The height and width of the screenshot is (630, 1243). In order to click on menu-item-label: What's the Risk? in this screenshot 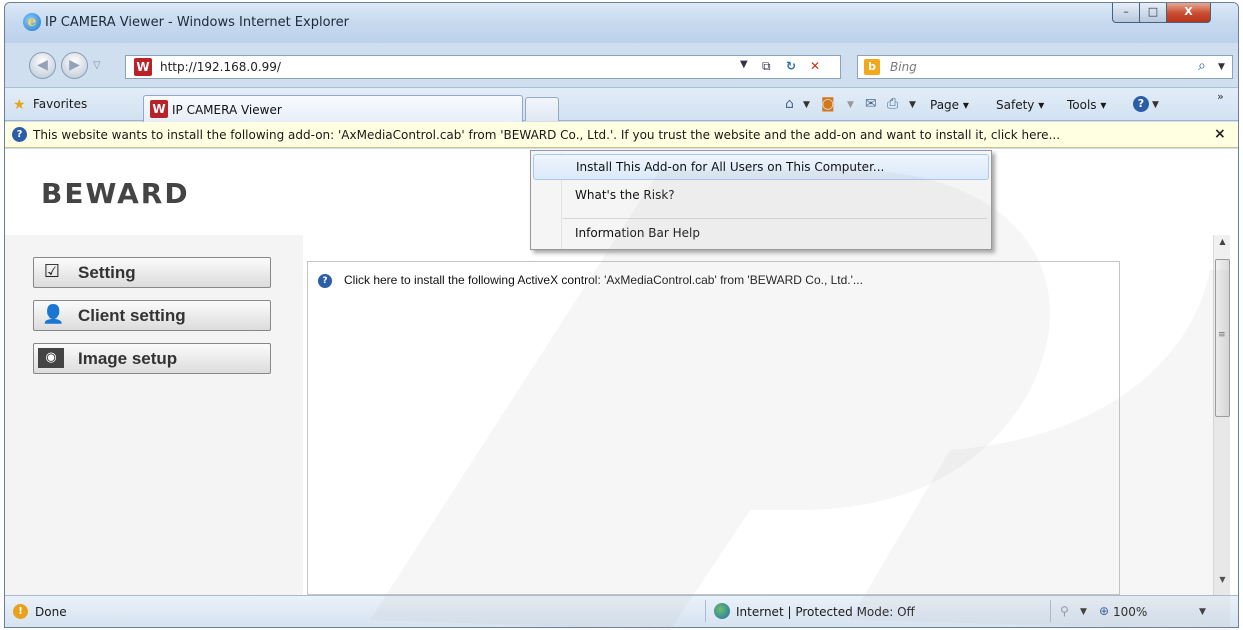, I will do `click(625, 195)`.